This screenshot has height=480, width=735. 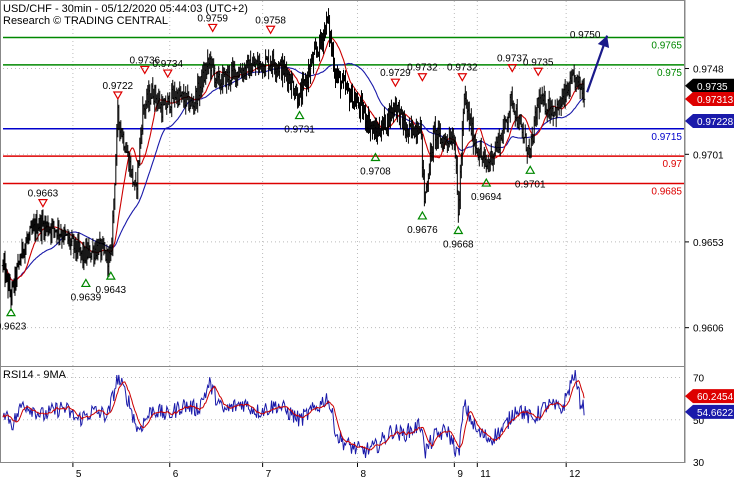 I want to click on peak-label-4: 0.9722, so click(x=118, y=86).